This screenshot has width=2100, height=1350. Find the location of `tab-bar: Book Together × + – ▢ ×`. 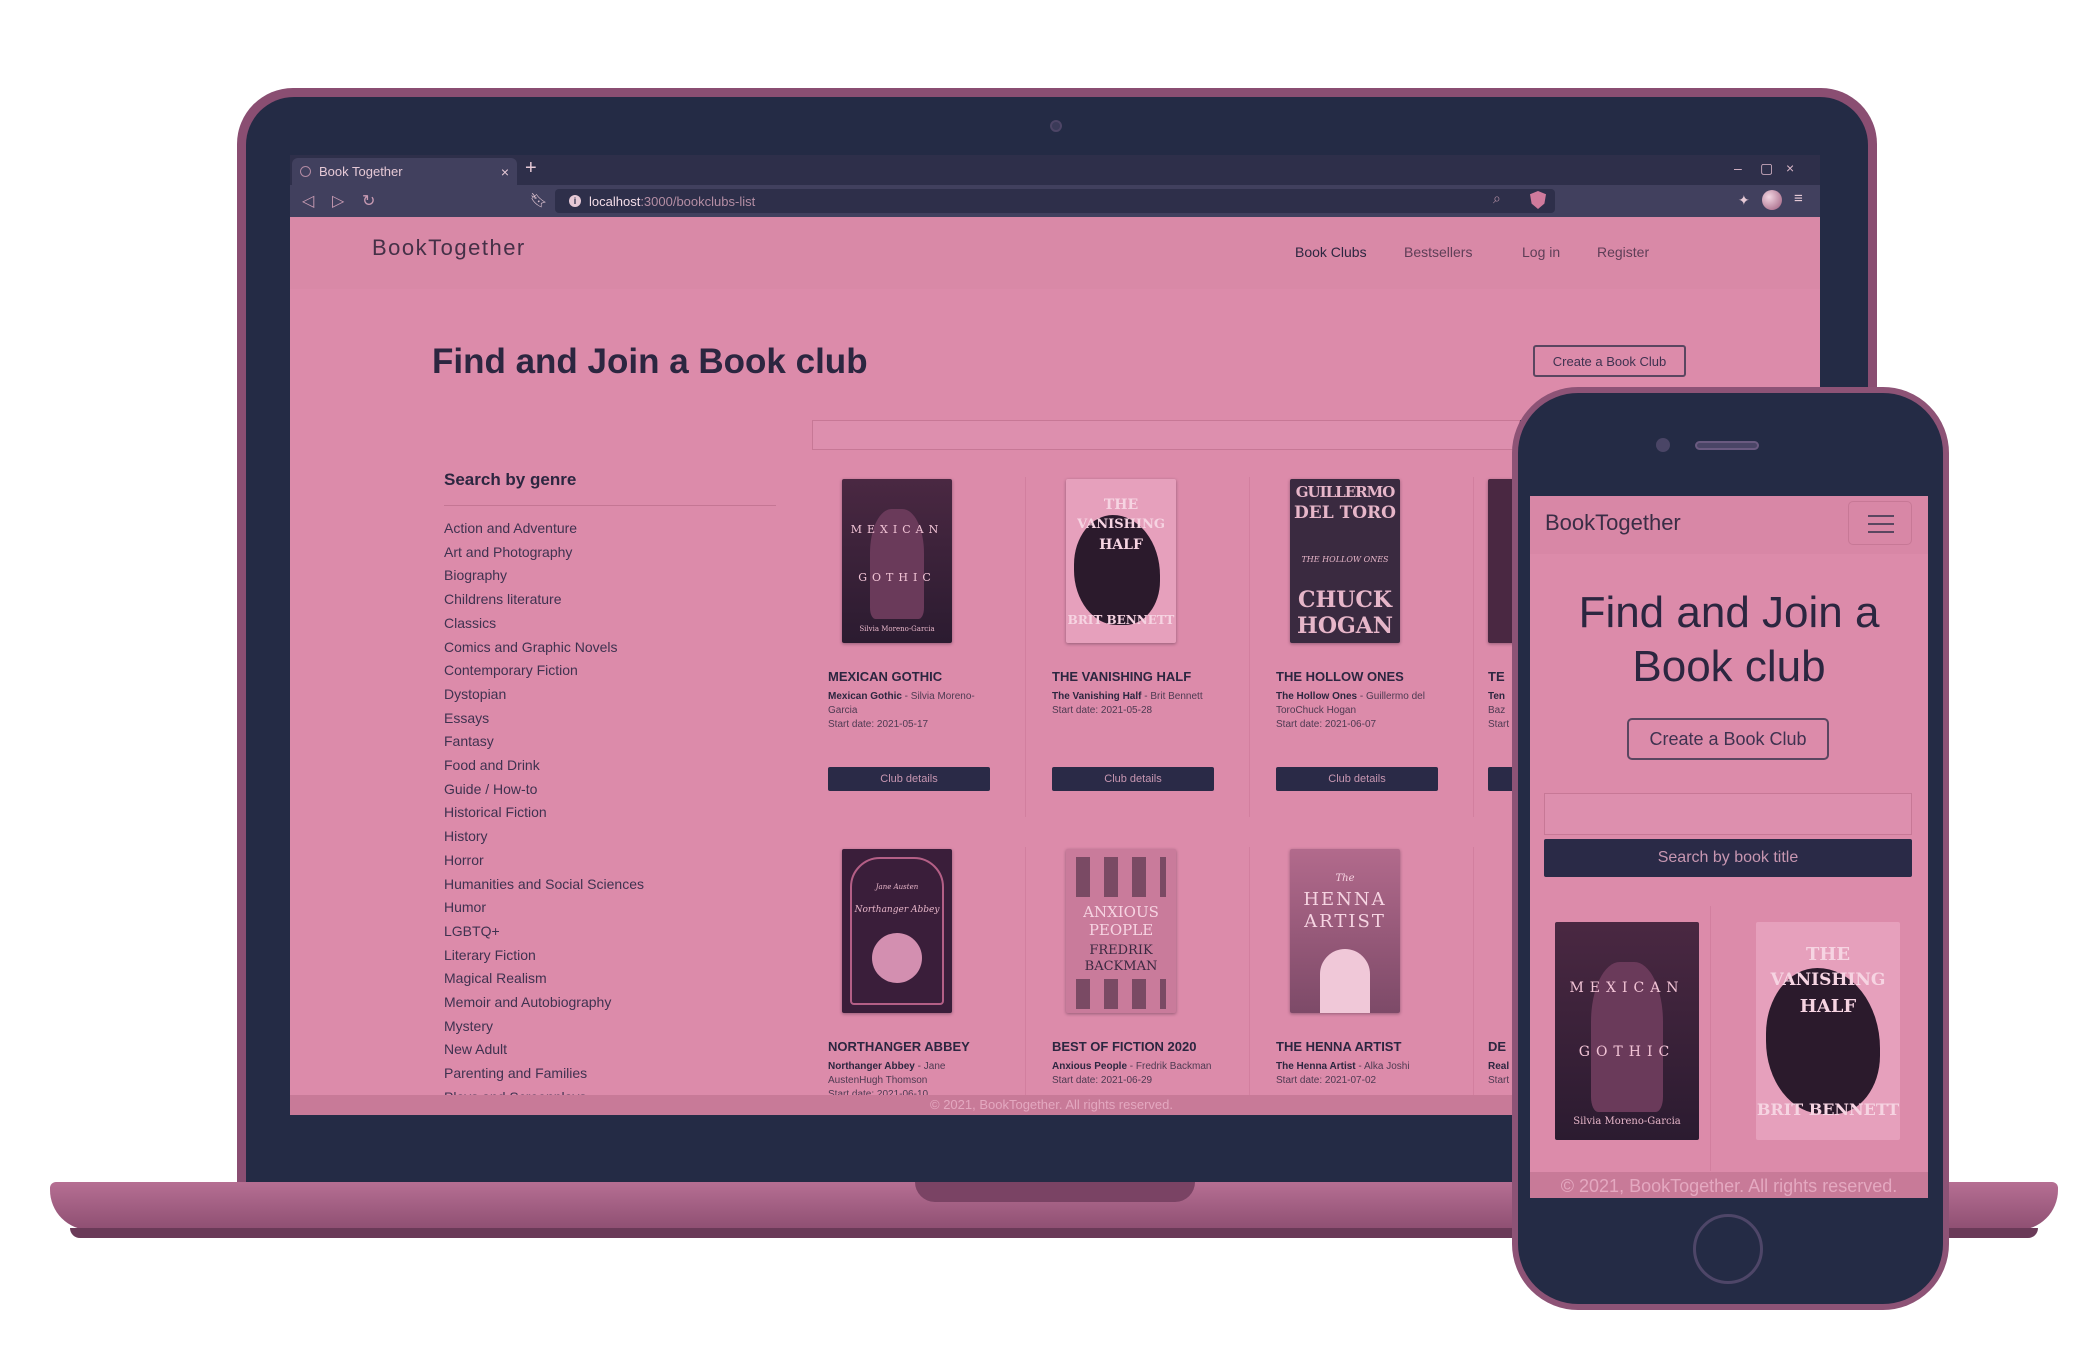

tab-bar: Book Together × + – ▢ × is located at coordinates (1055, 170).